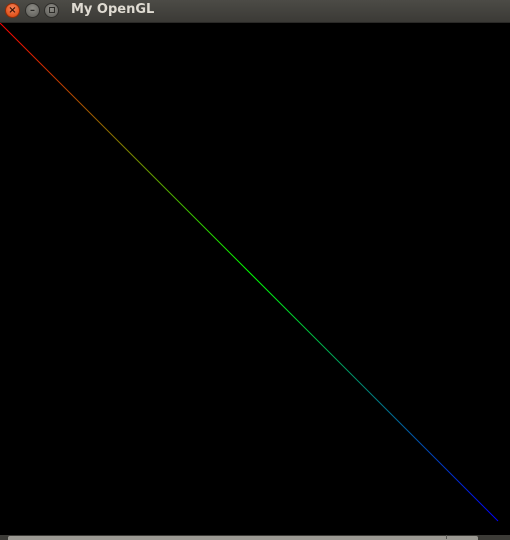 This screenshot has width=510, height=540. I want to click on maximize-button, so click(51, 10).